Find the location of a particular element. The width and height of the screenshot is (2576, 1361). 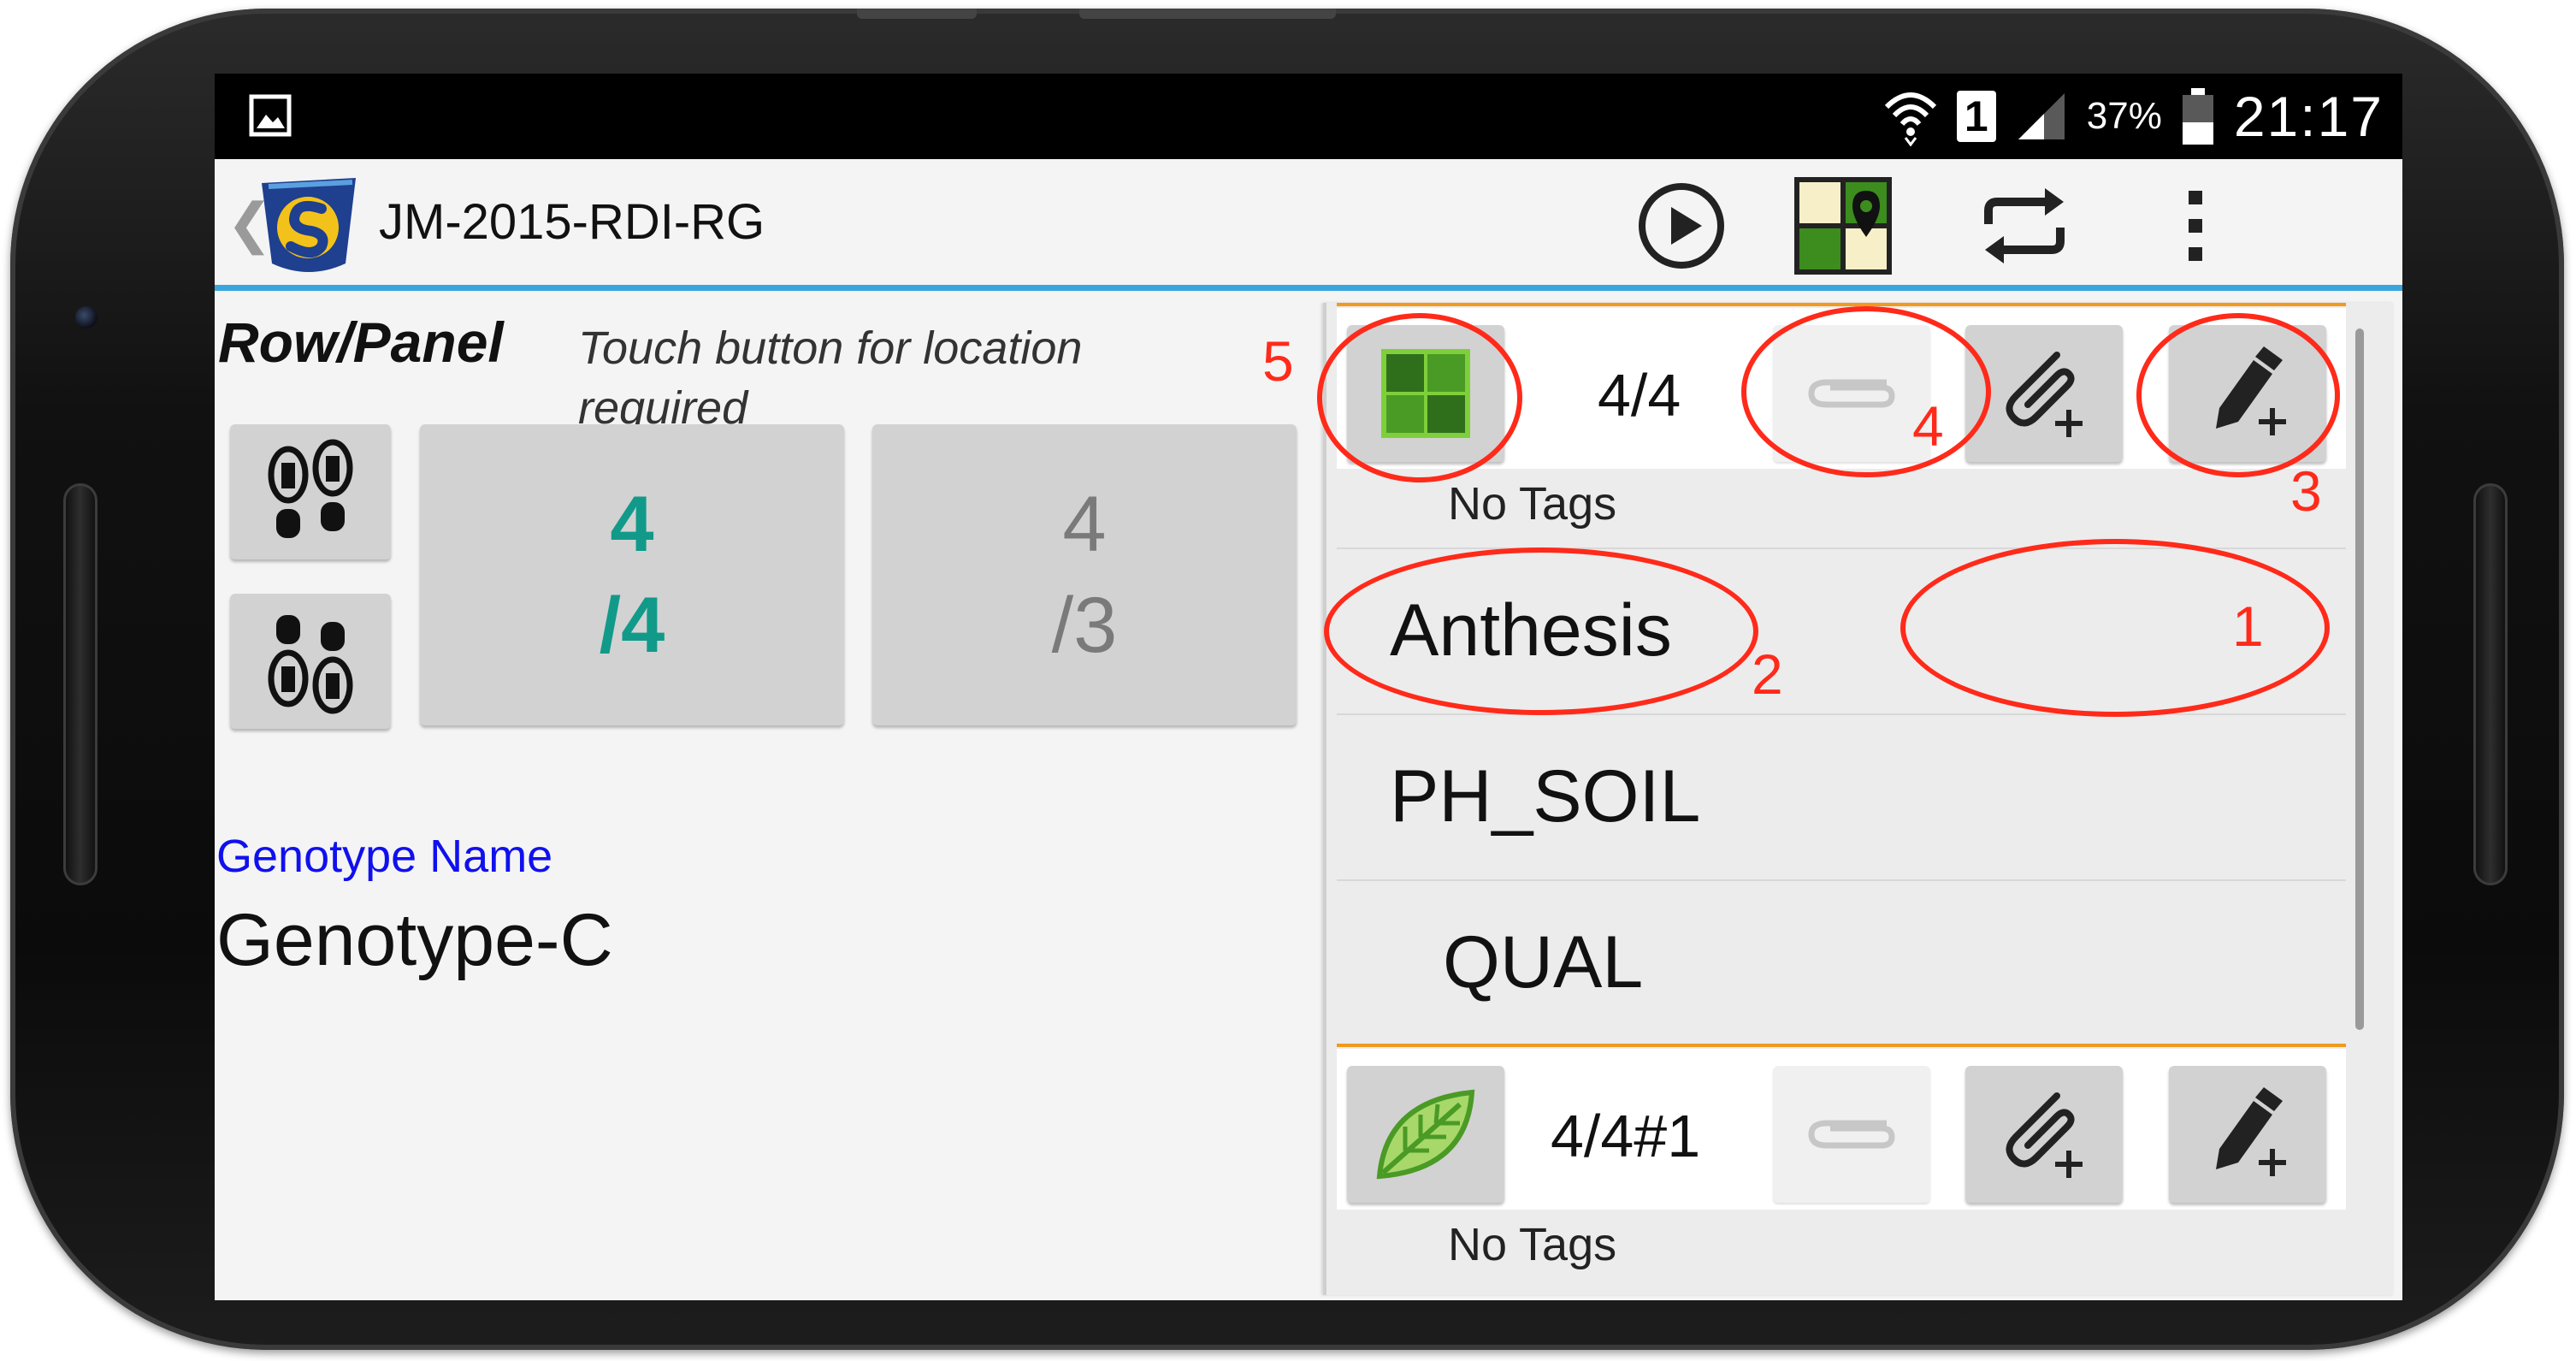

list-scrollbar is located at coordinates (2359, 679).